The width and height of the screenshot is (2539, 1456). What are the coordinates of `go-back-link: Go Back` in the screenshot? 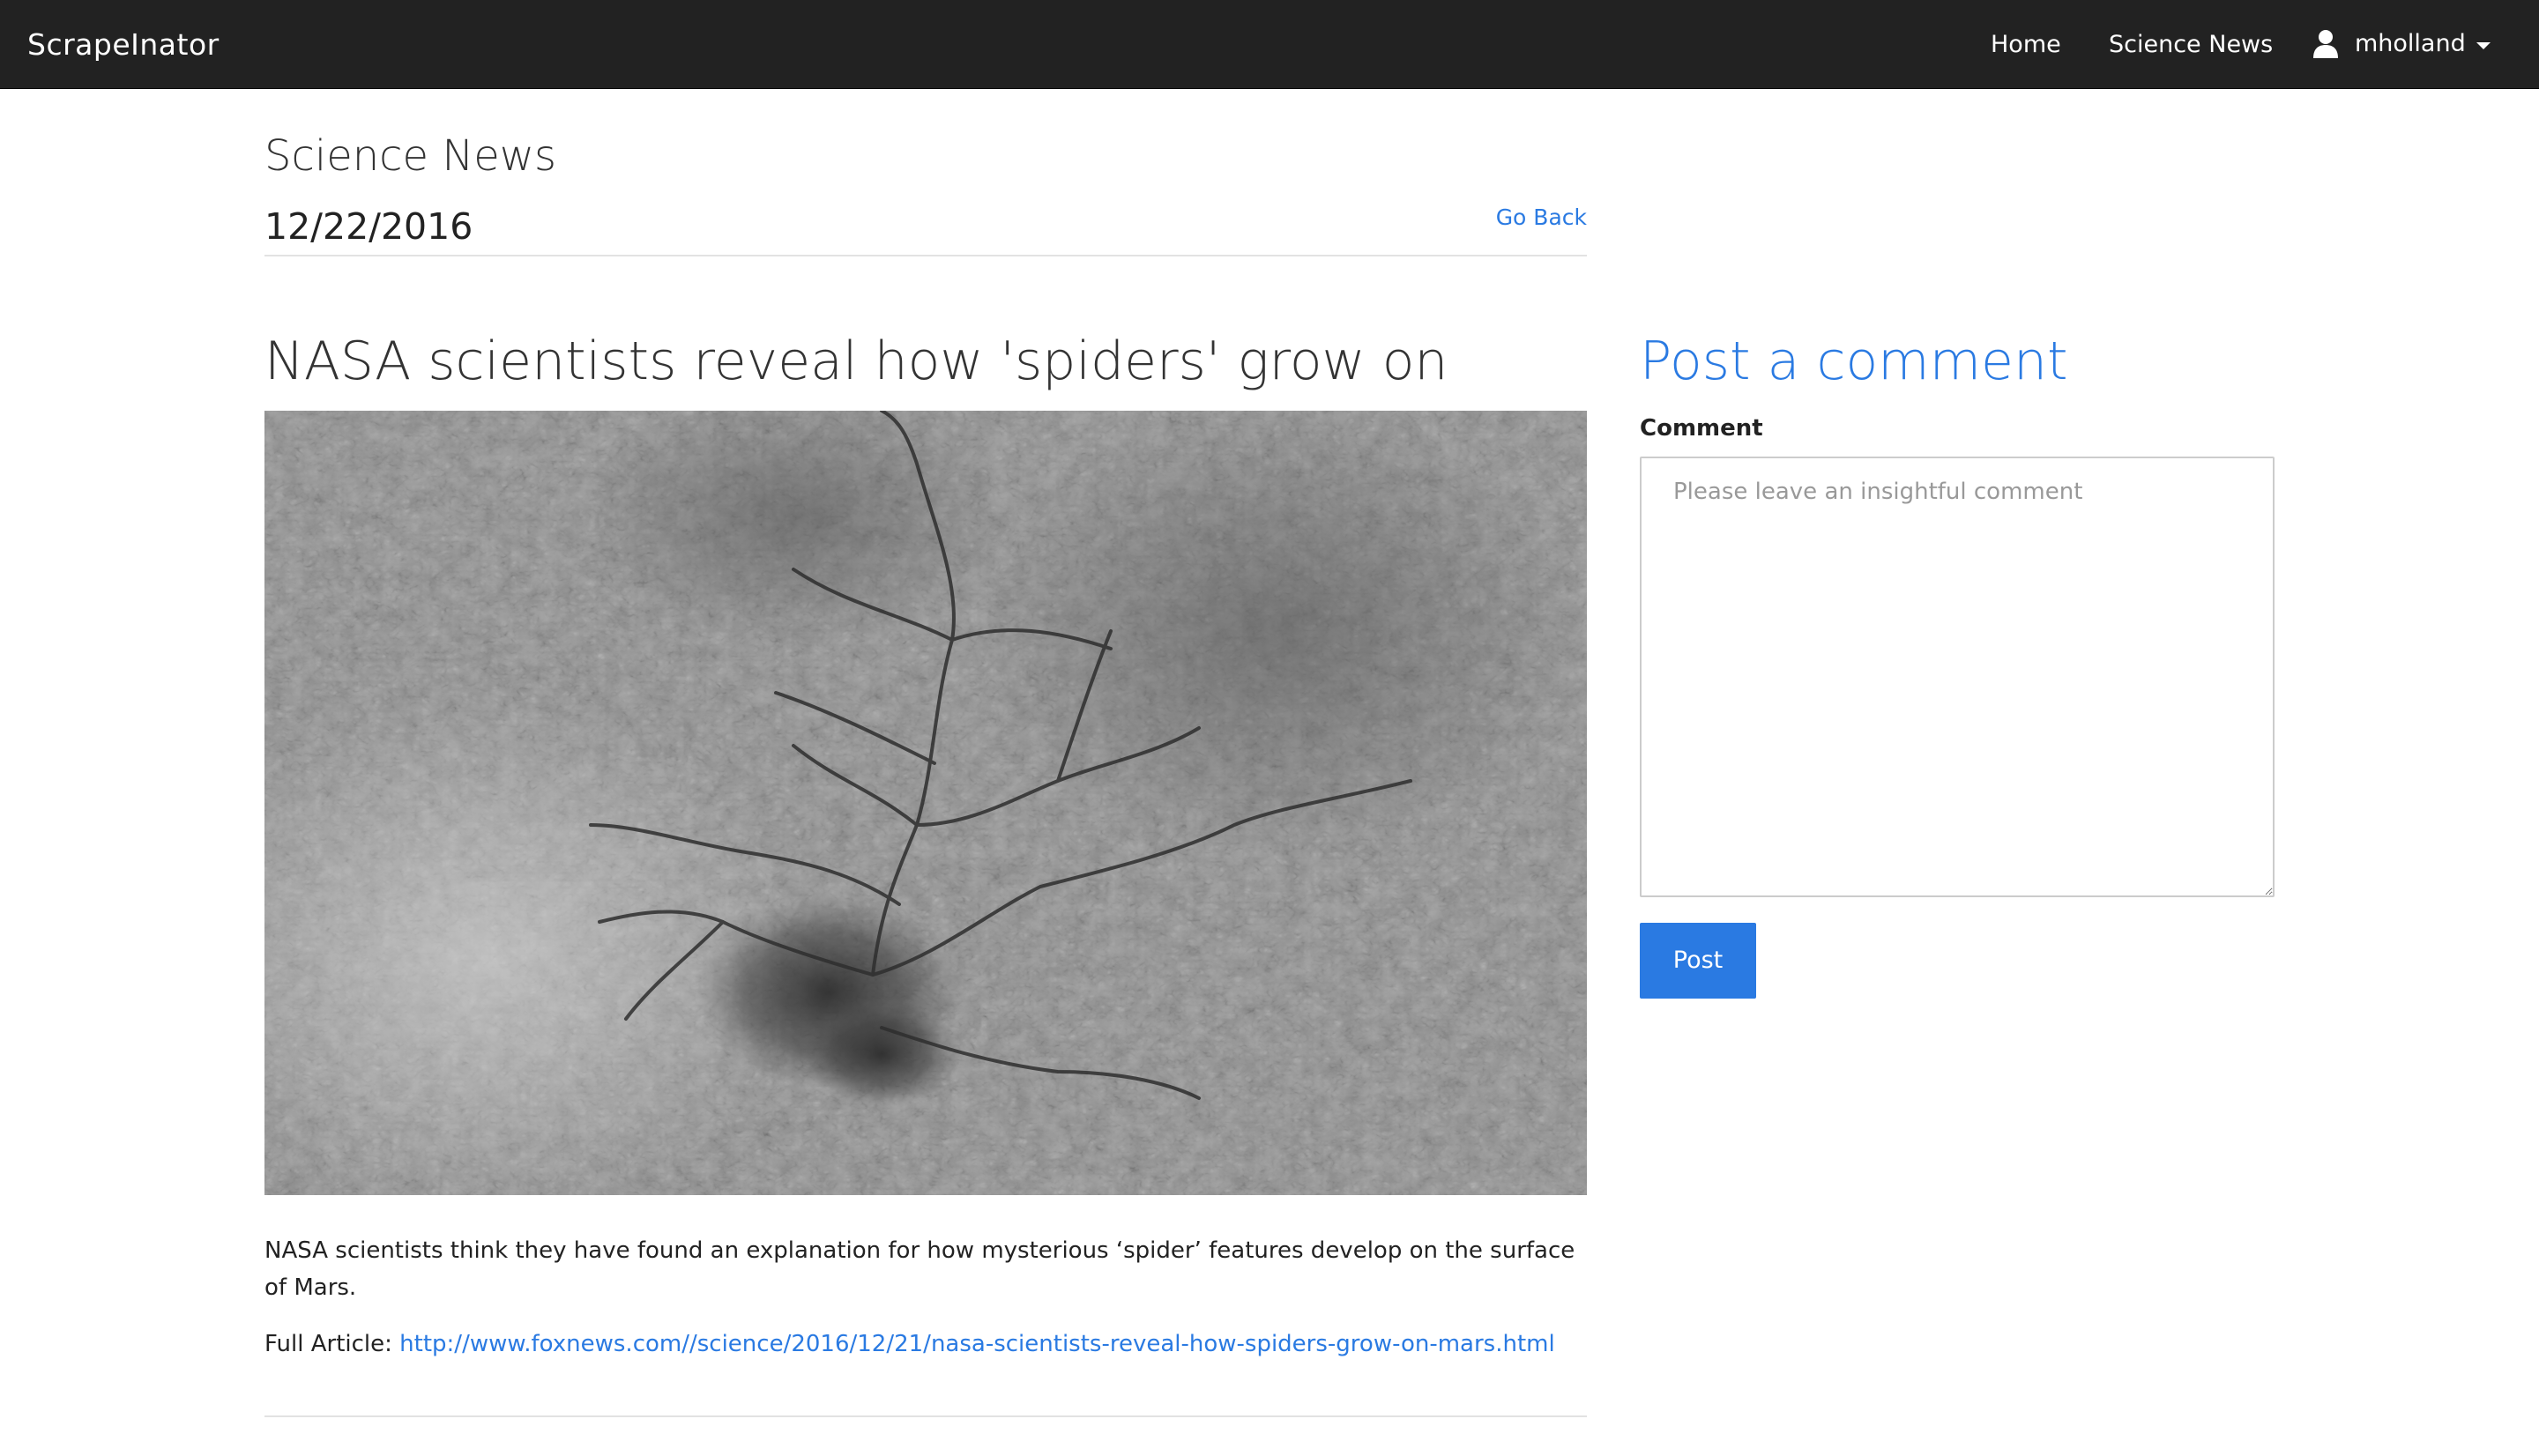 It's located at (1541, 218).